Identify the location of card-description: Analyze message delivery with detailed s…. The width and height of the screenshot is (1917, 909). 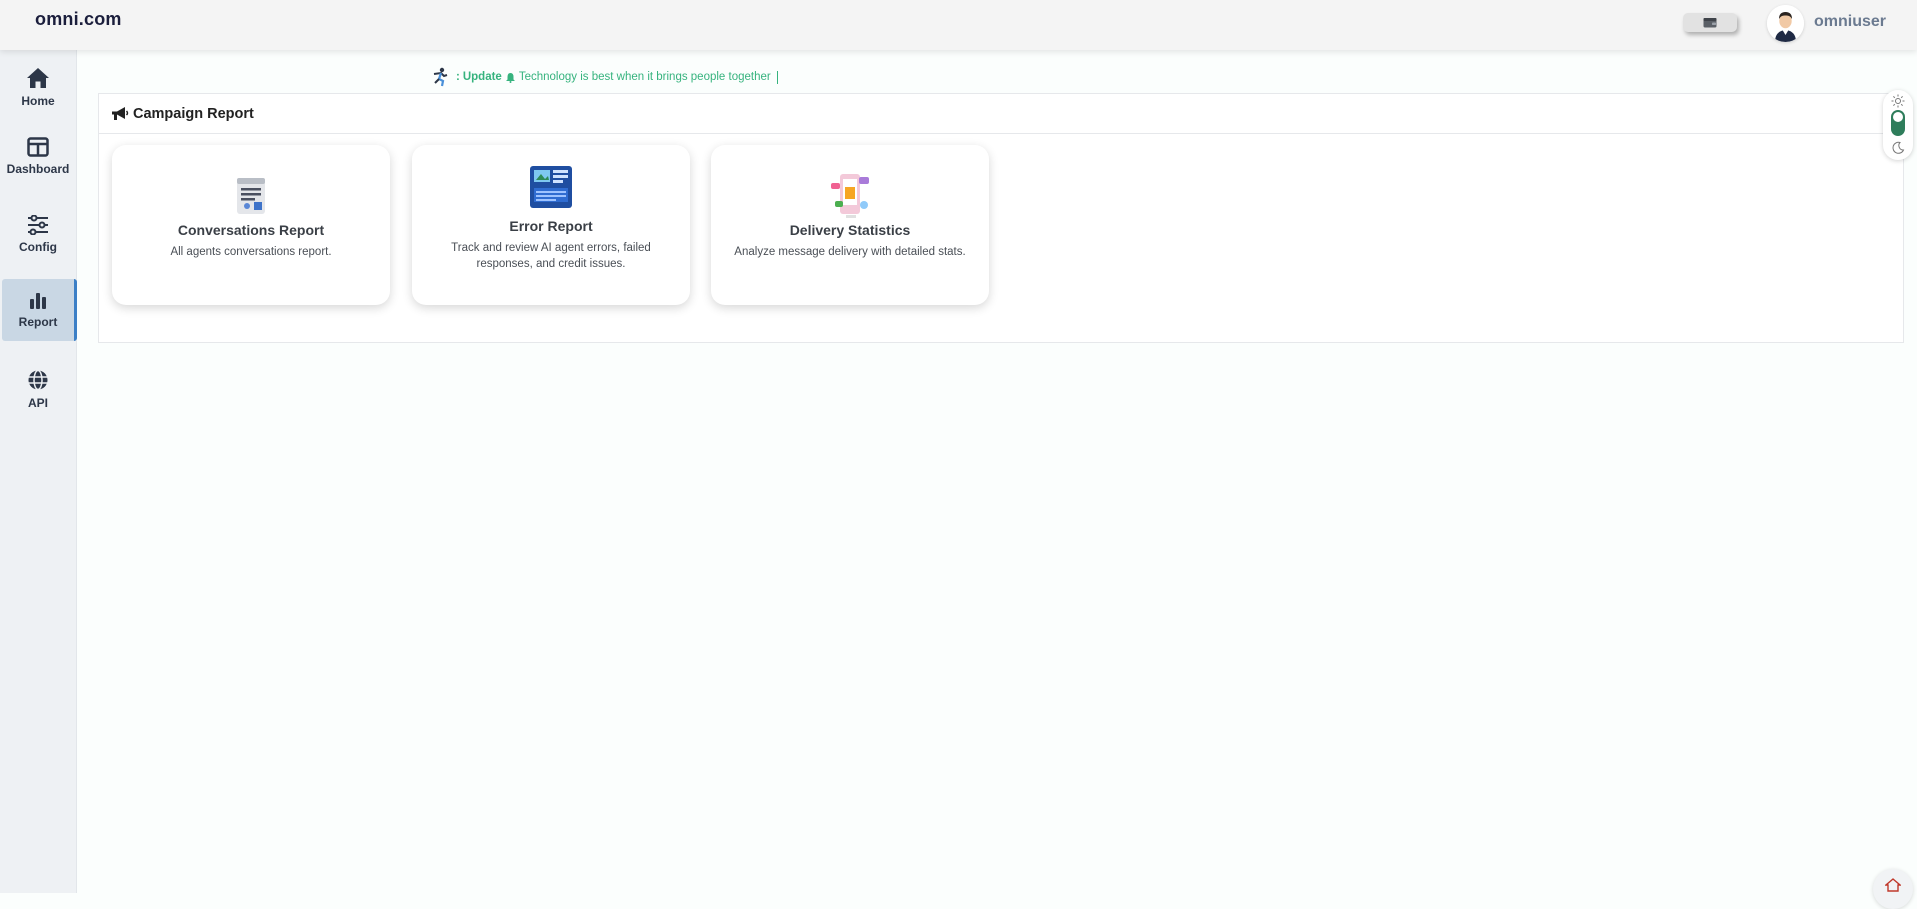
(850, 252).